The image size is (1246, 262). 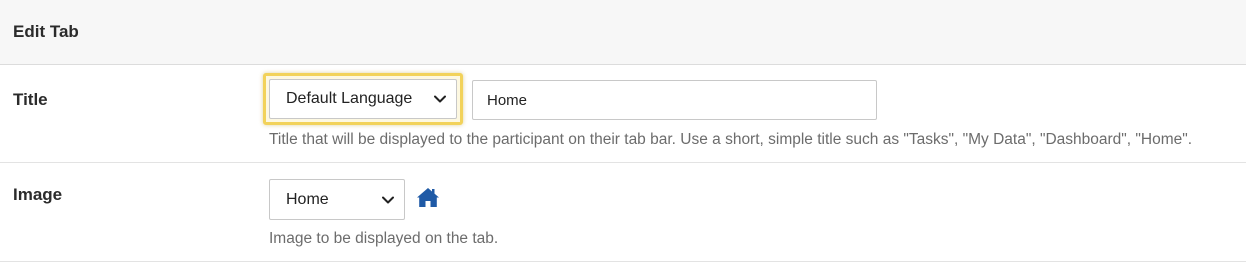 What do you see at coordinates (349, 98) in the screenshot?
I see `language-select-value: Default Language` at bounding box center [349, 98].